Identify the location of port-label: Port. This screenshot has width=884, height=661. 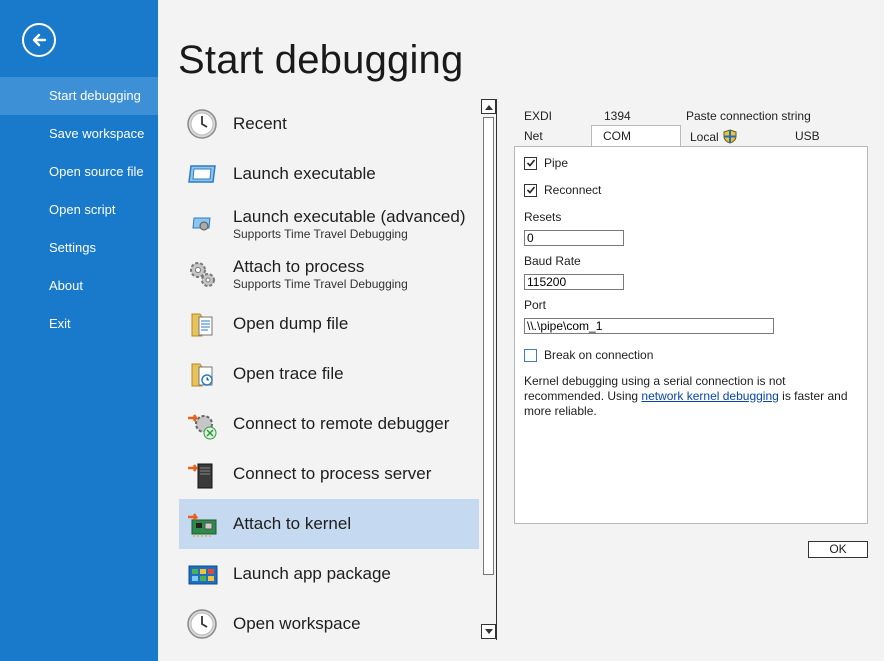
(535, 305).